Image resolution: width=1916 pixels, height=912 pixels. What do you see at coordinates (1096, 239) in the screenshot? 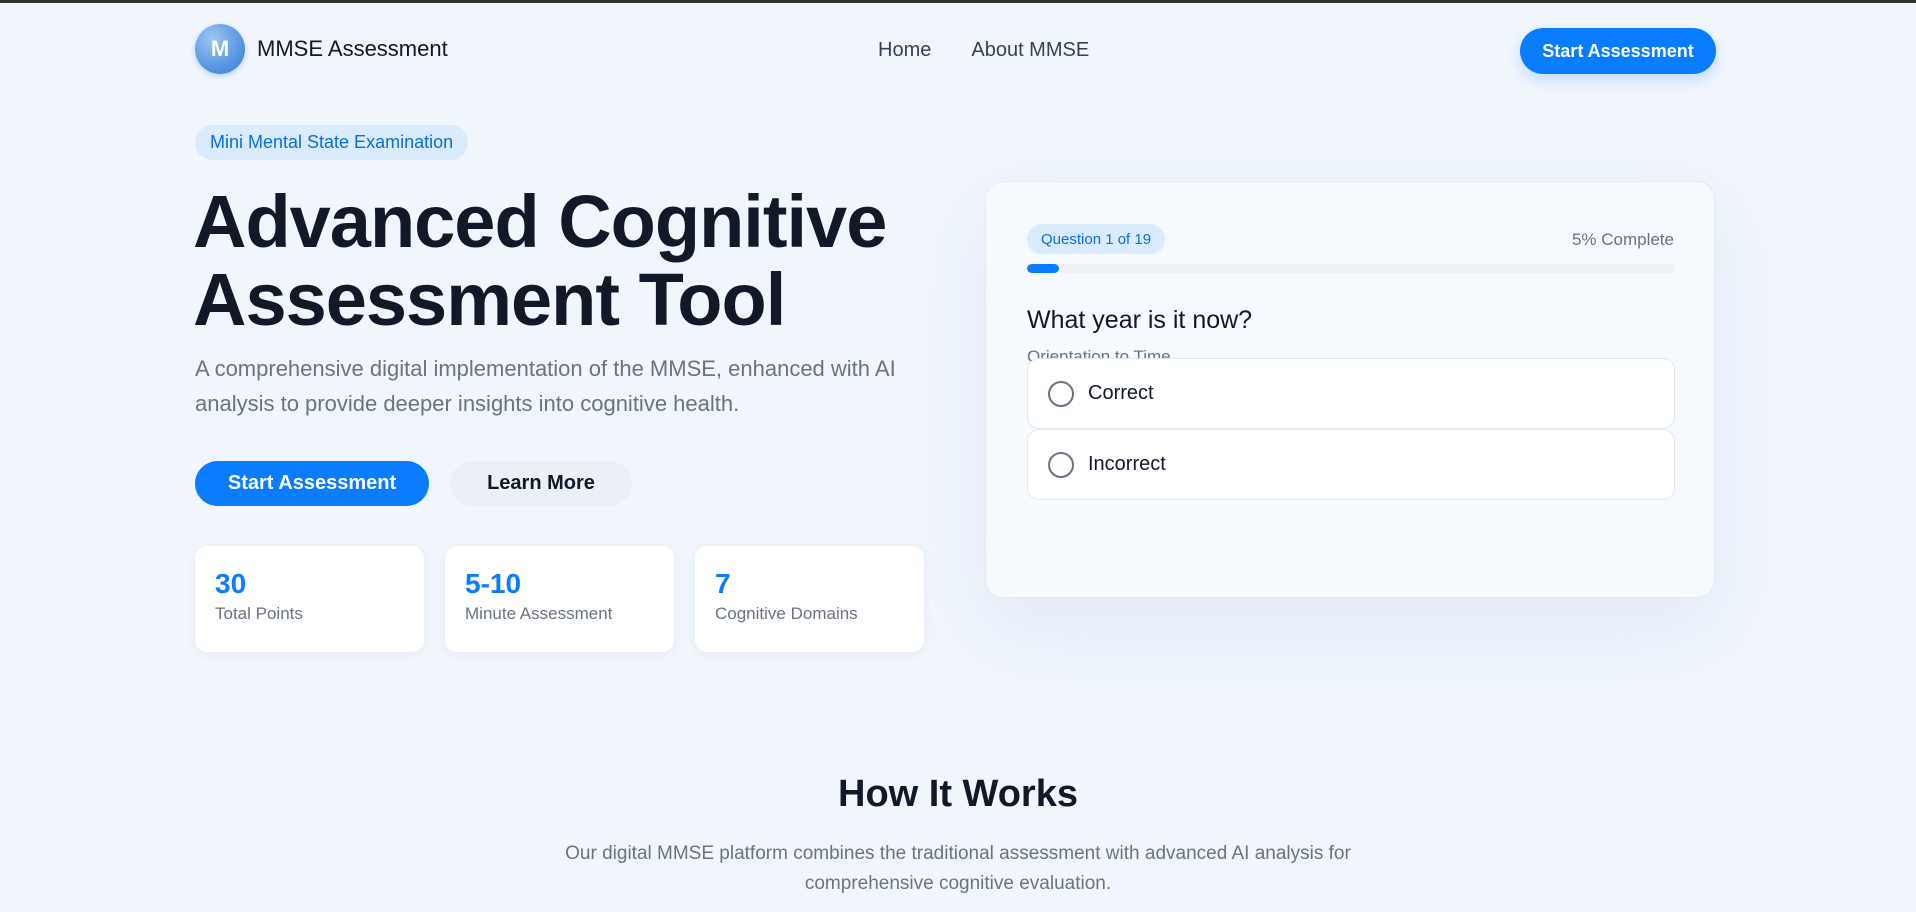
I see `question-number-badge: Question 1 of 19` at bounding box center [1096, 239].